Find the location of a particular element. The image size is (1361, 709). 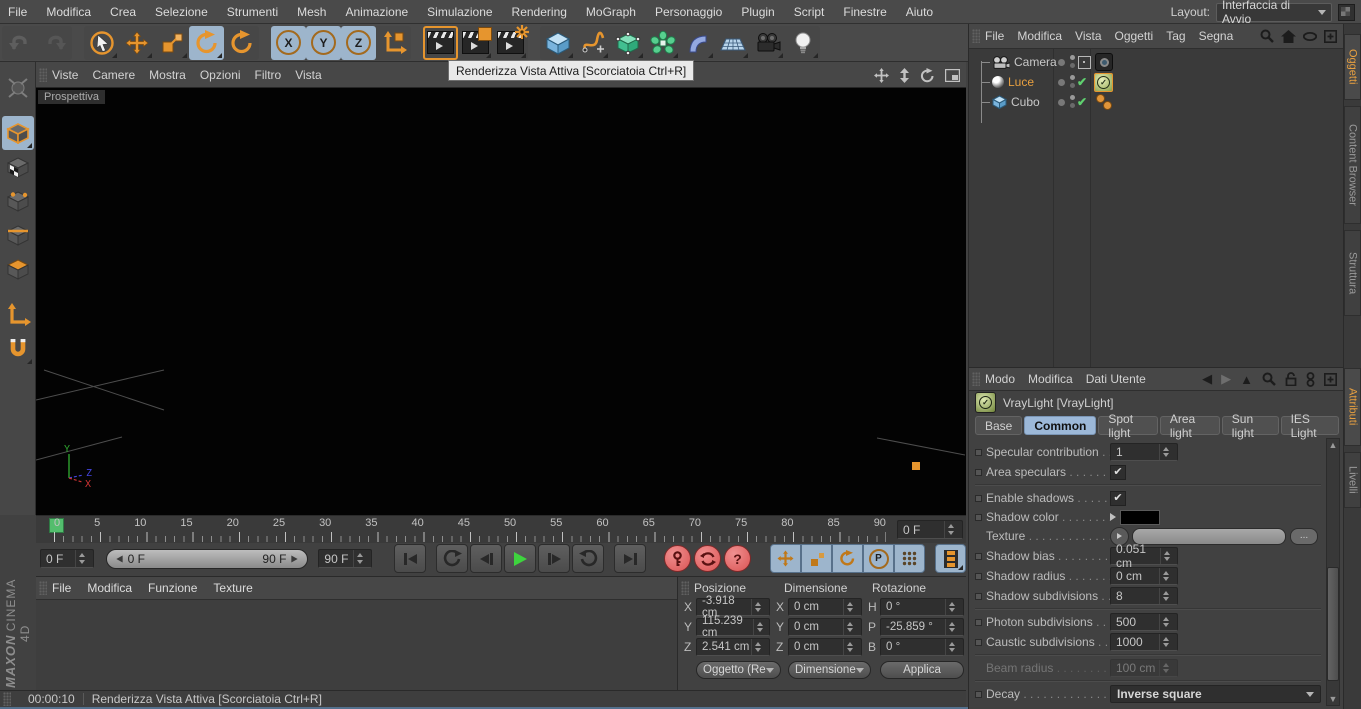

scroll-up-icon: ▲ is located at coordinates (1333, 445).